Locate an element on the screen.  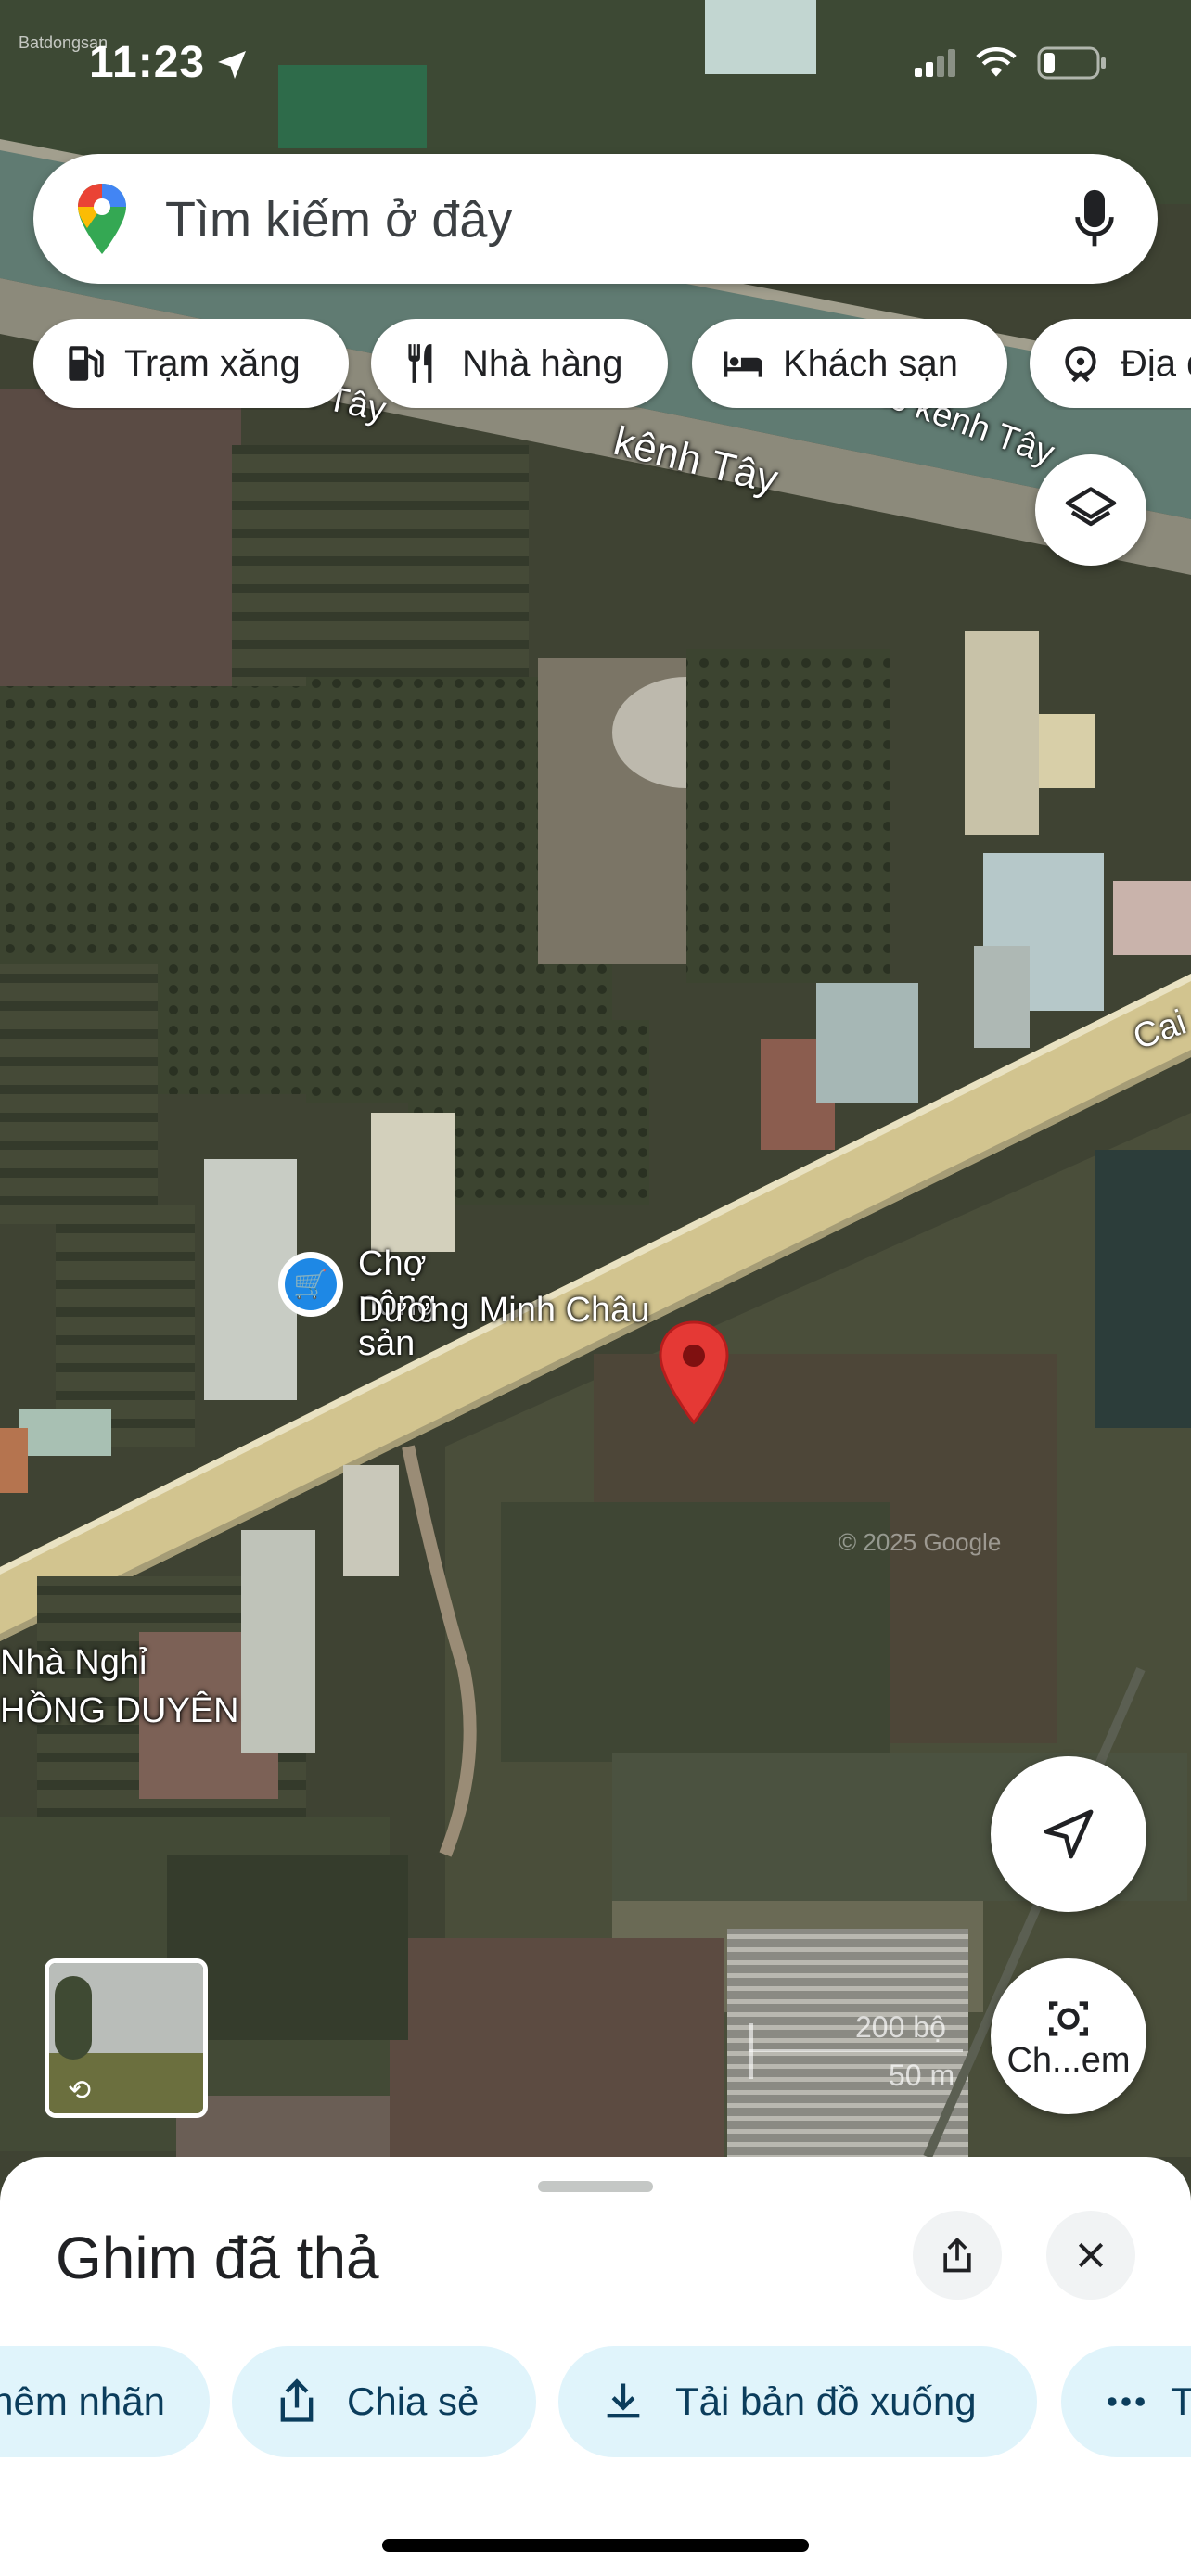
add-label-button: Thêm nhãn is located at coordinates (105, 2401).